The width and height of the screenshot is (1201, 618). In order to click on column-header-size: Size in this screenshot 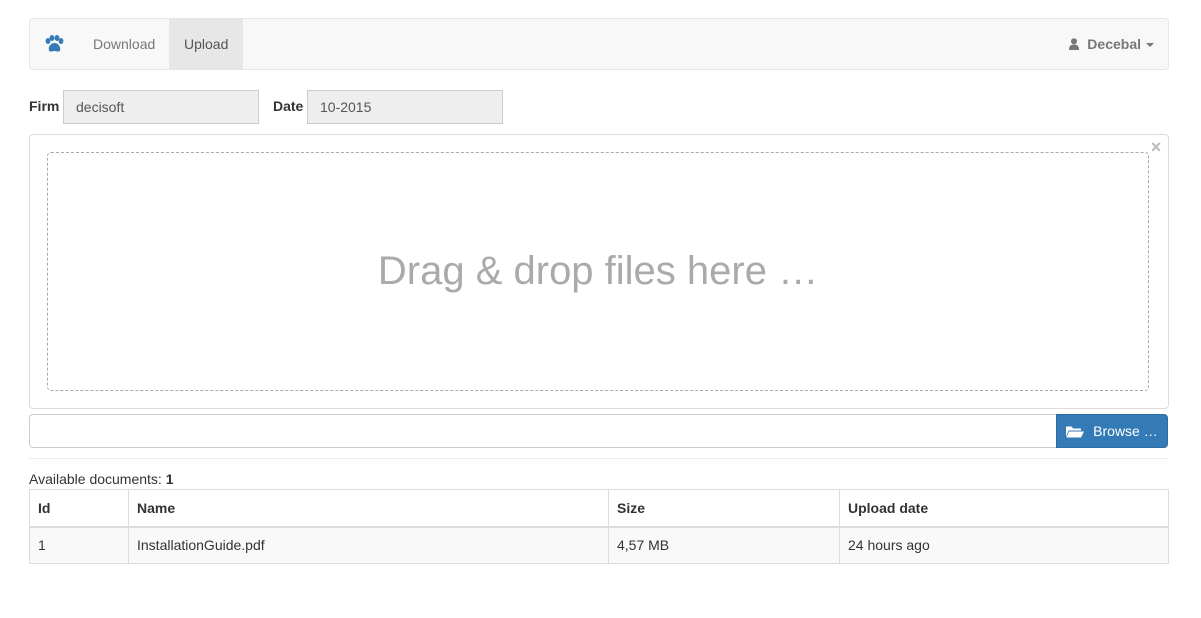, I will do `click(724, 508)`.